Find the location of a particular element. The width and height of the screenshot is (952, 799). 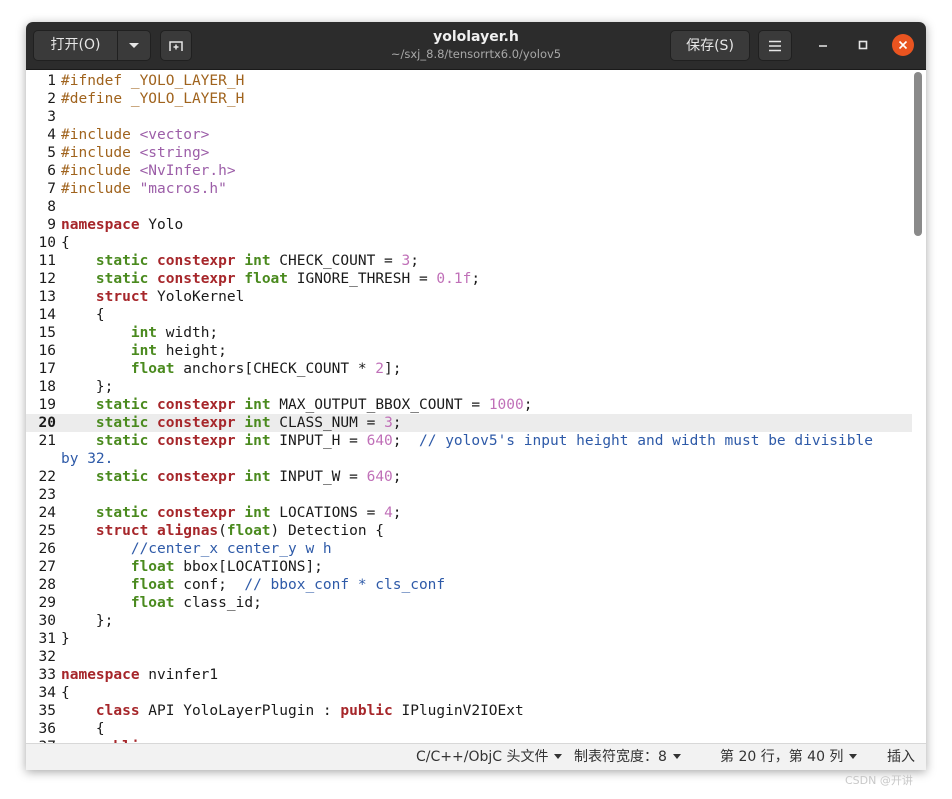

code-token: // bbox_conf * cls_conf is located at coordinates (345, 585).